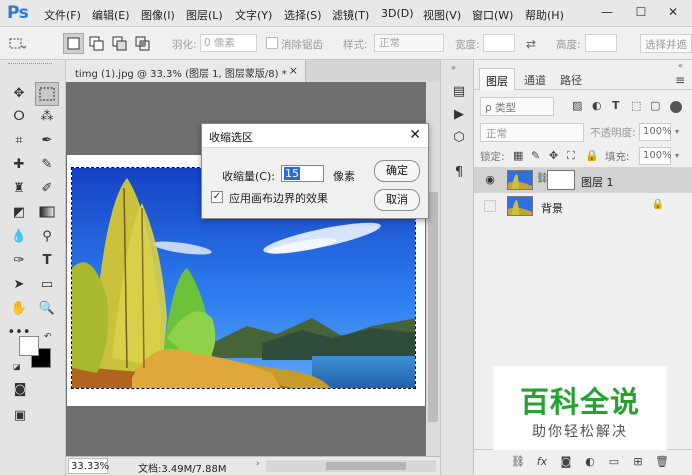  Describe the element at coordinates (182, 467) in the screenshot. I see `document-size-info: 文档:3.49M/7.88M` at that location.